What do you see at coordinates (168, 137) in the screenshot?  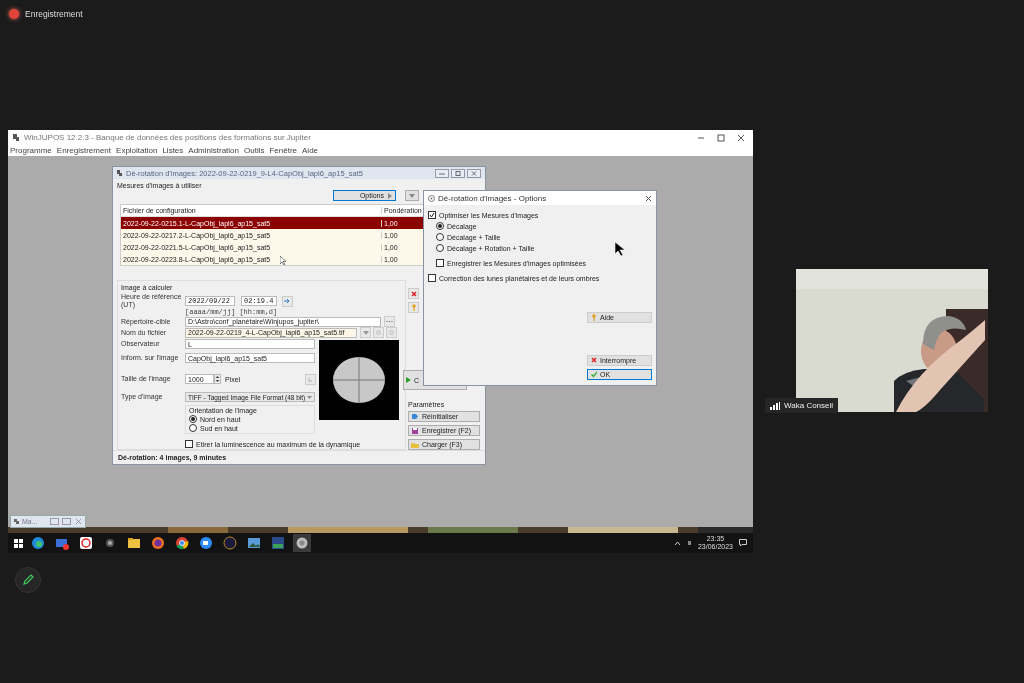 I see `window-title: WinJUPOS 12.2.3 - Banque de données des positions des formations sur Jupiter` at bounding box center [168, 137].